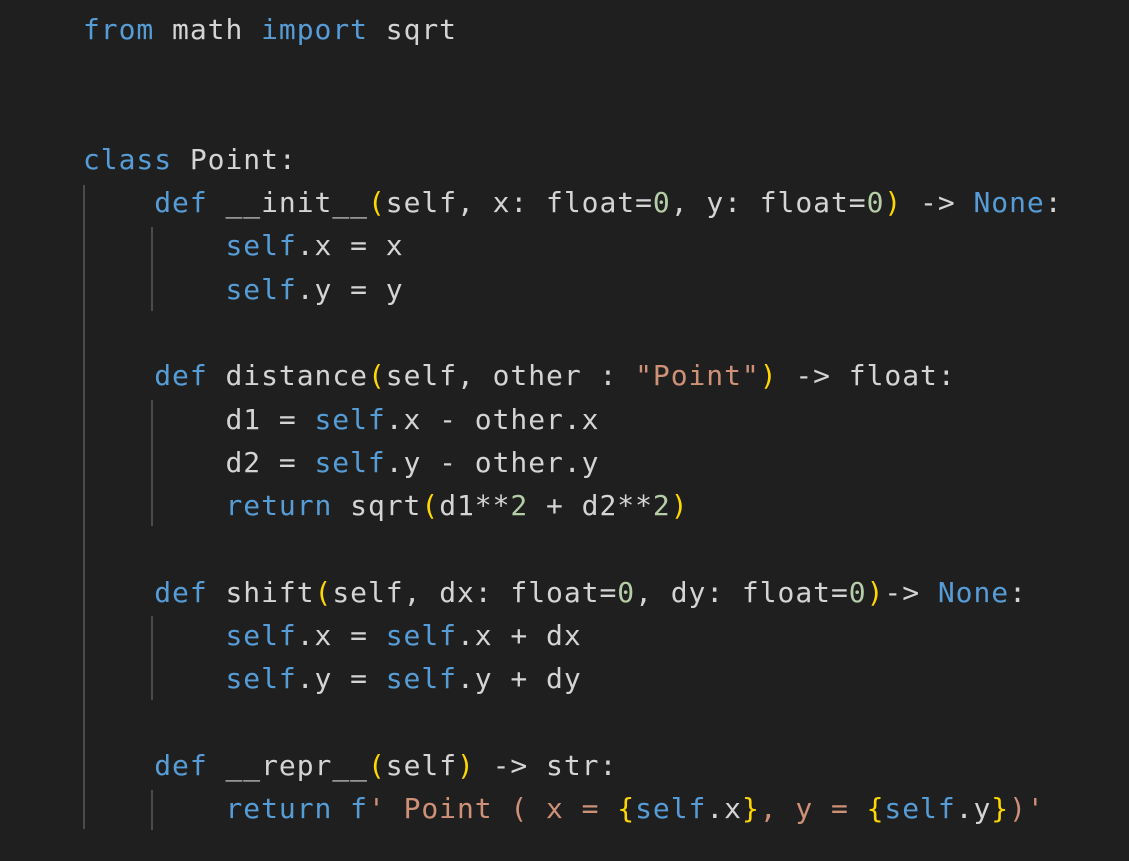 Image resolution: width=1129 pixels, height=861 pixels. What do you see at coordinates (573, 462) in the screenshot?
I see `code-line: d2 = self.y - other.y` at bounding box center [573, 462].